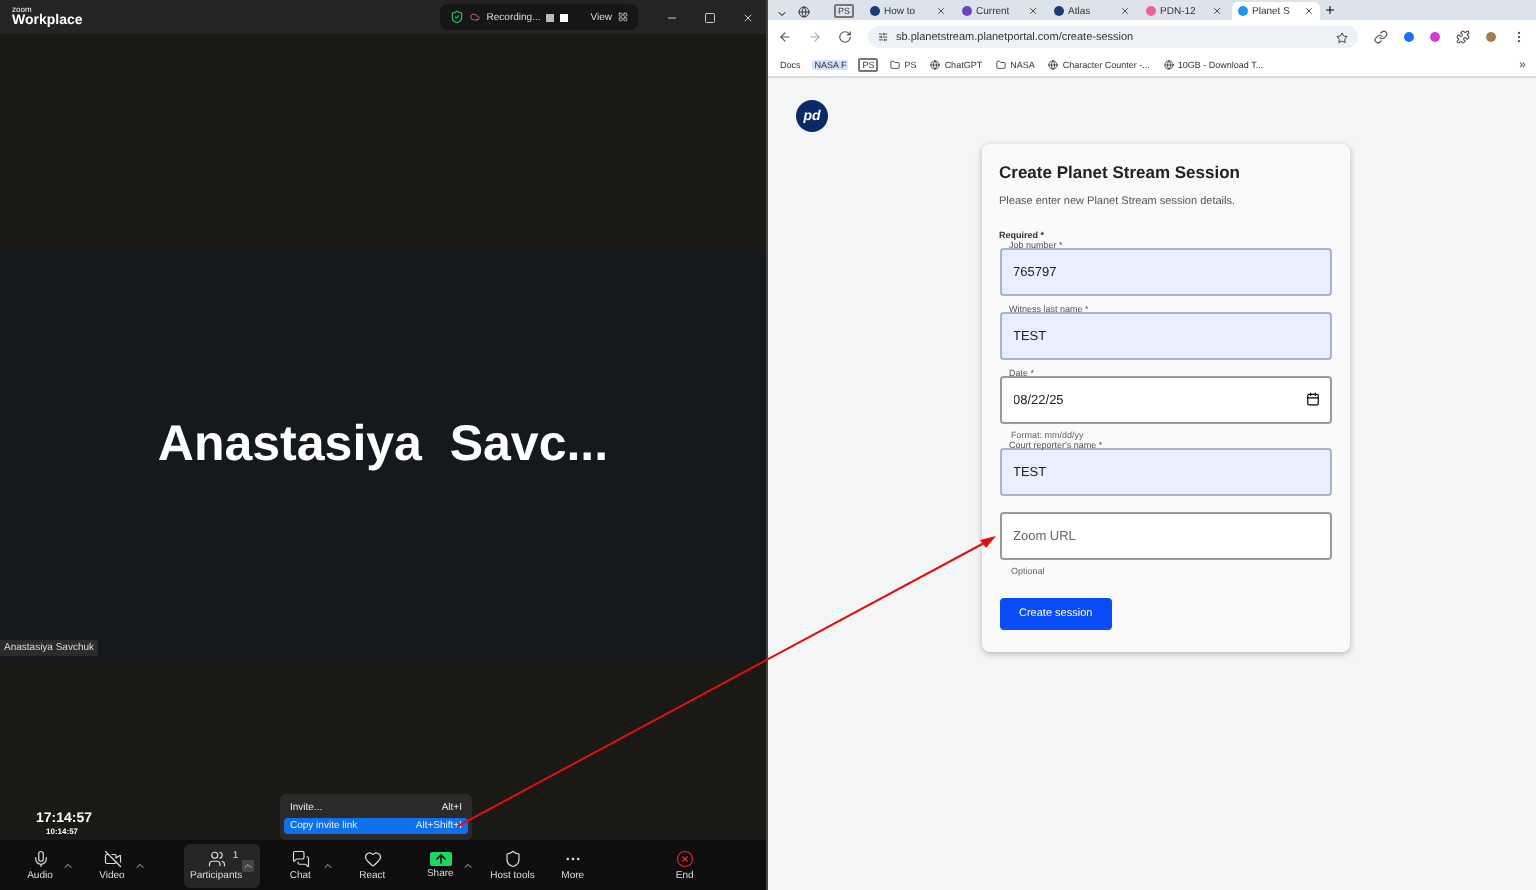  What do you see at coordinates (1381, 37) in the screenshot?
I see `link-icon` at bounding box center [1381, 37].